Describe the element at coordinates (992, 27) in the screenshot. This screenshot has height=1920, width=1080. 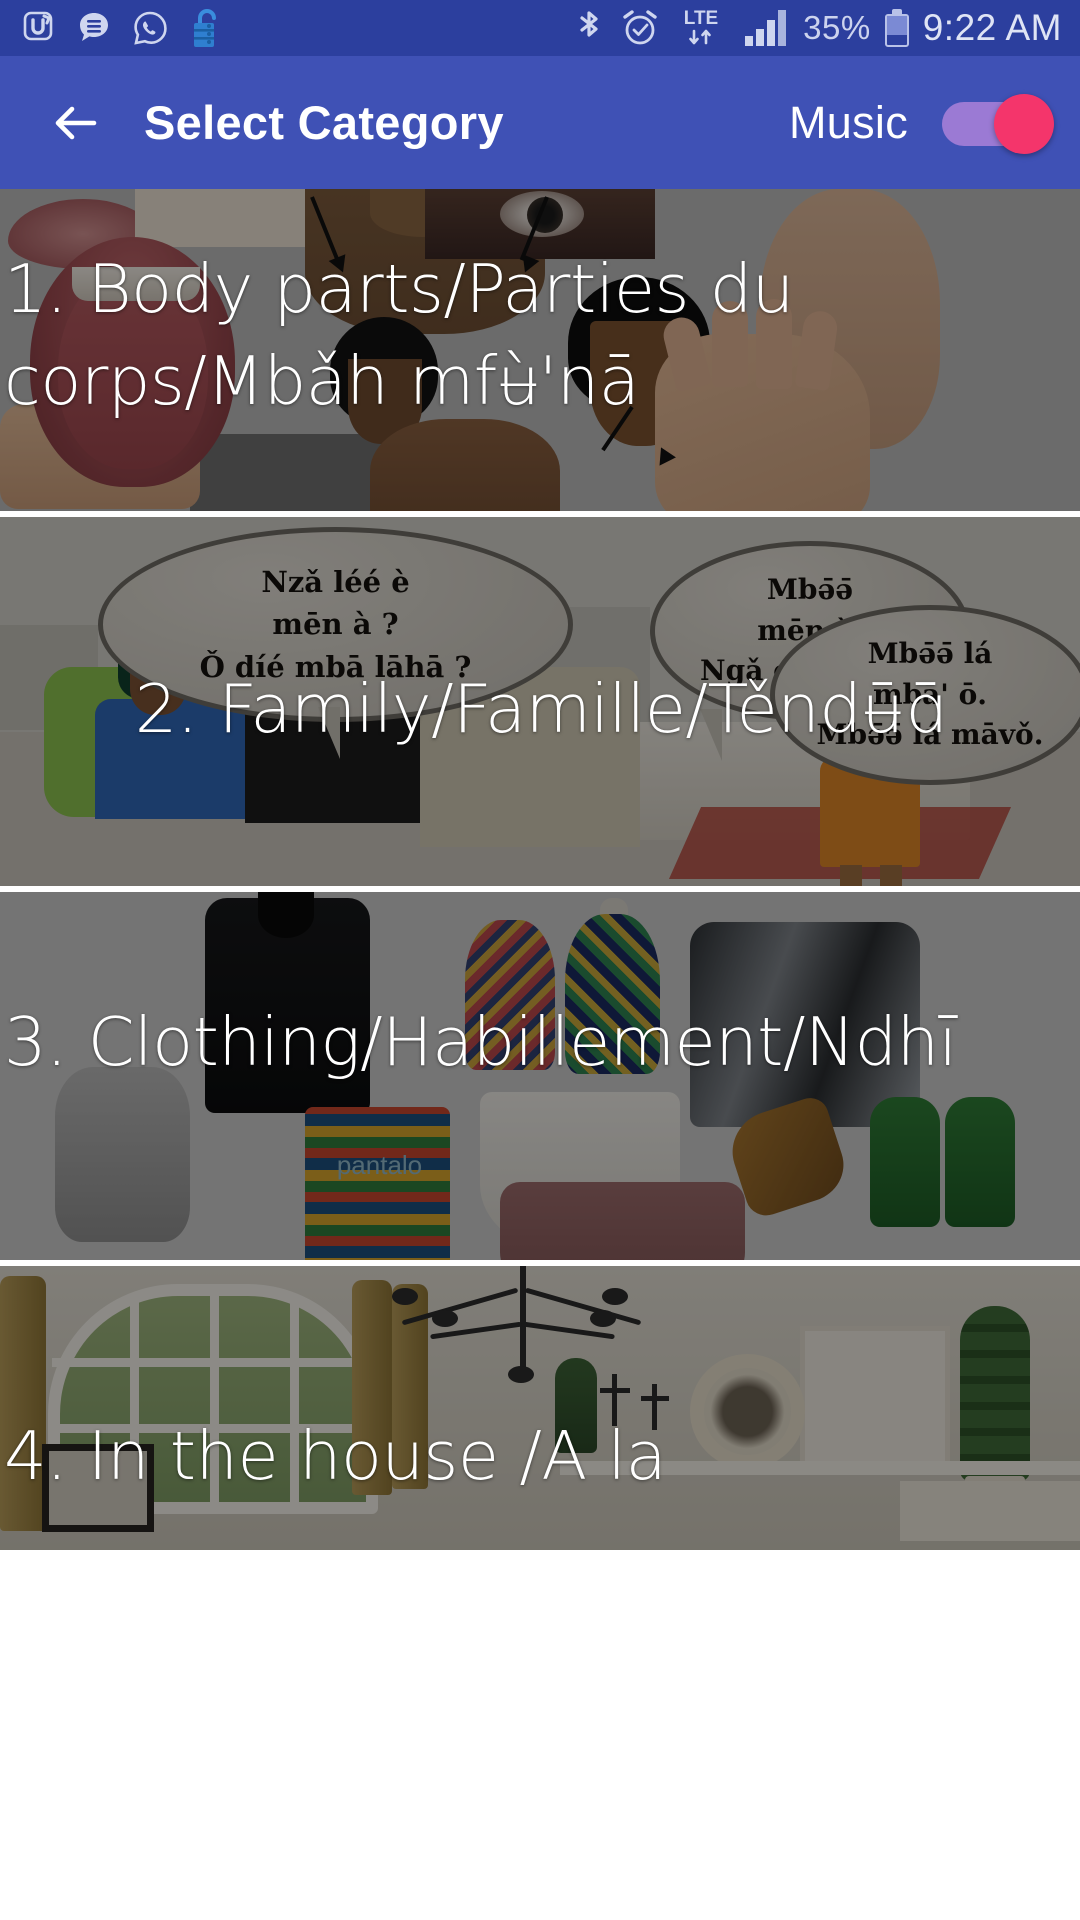
I see `status-bar-clock: 9:22 AM` at that location.